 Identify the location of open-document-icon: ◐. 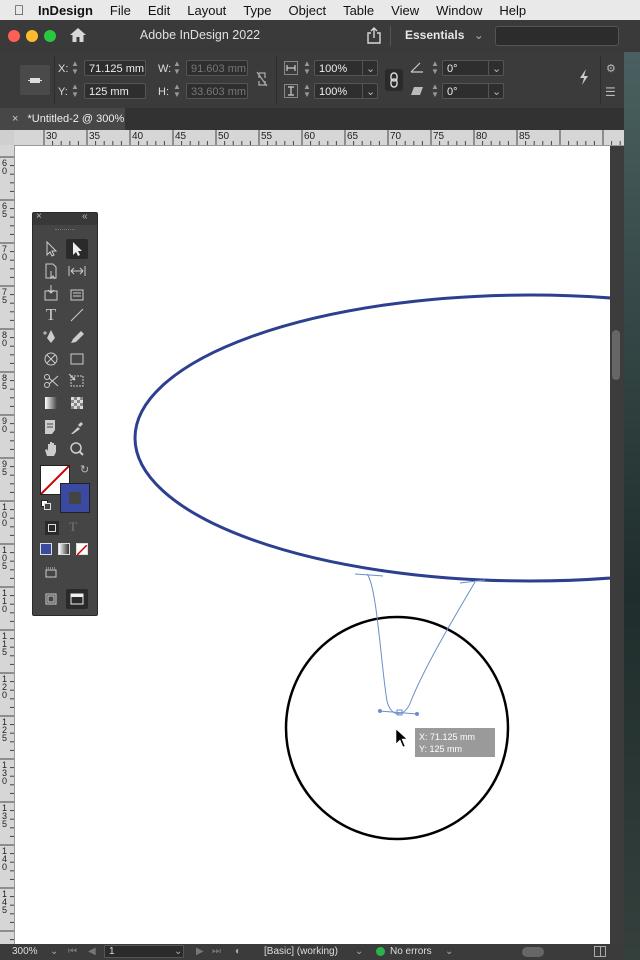
(238, 952).